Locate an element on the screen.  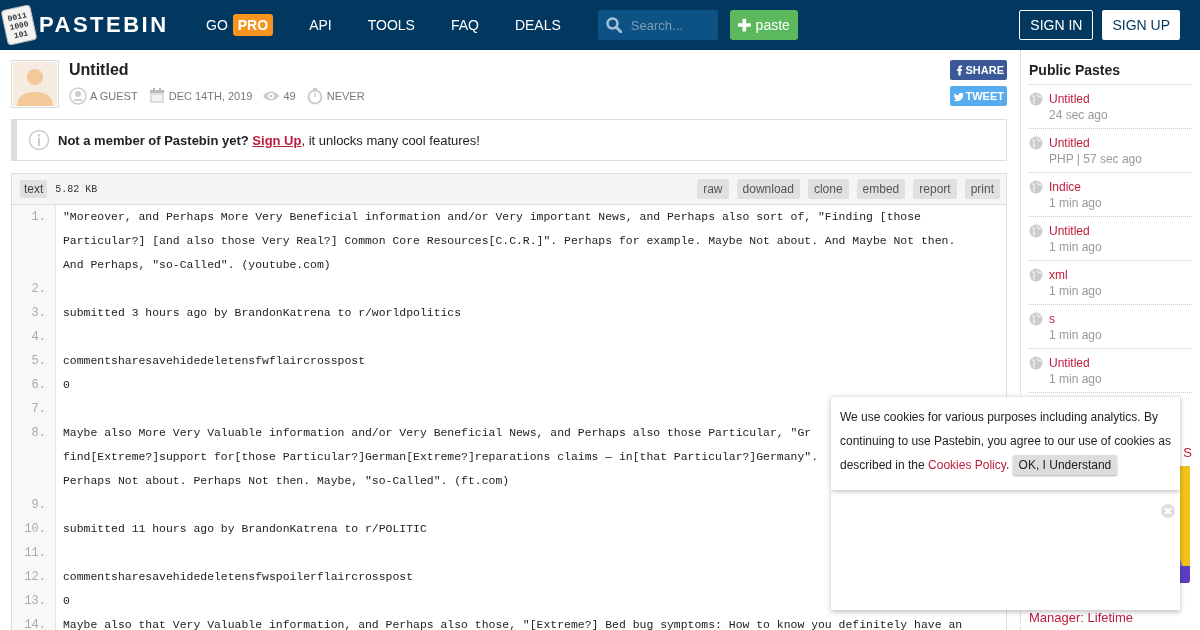
paste-link: s is located at coordinates (1075, 319).